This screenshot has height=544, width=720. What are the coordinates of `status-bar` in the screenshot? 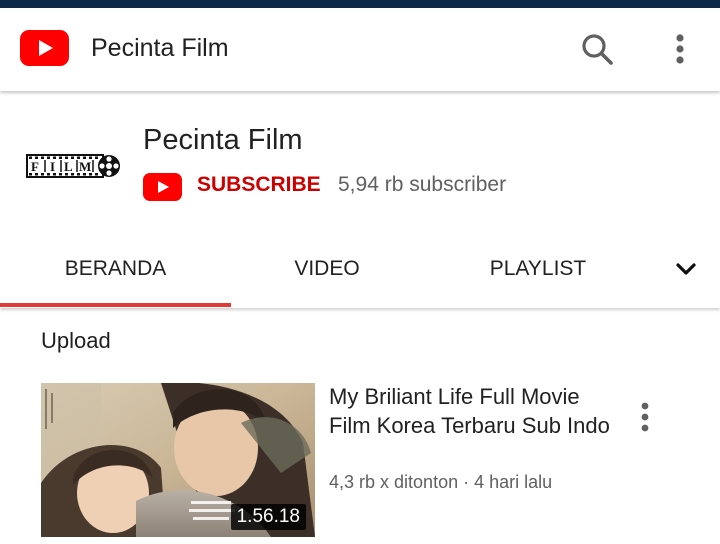 It's located at (360, 4).